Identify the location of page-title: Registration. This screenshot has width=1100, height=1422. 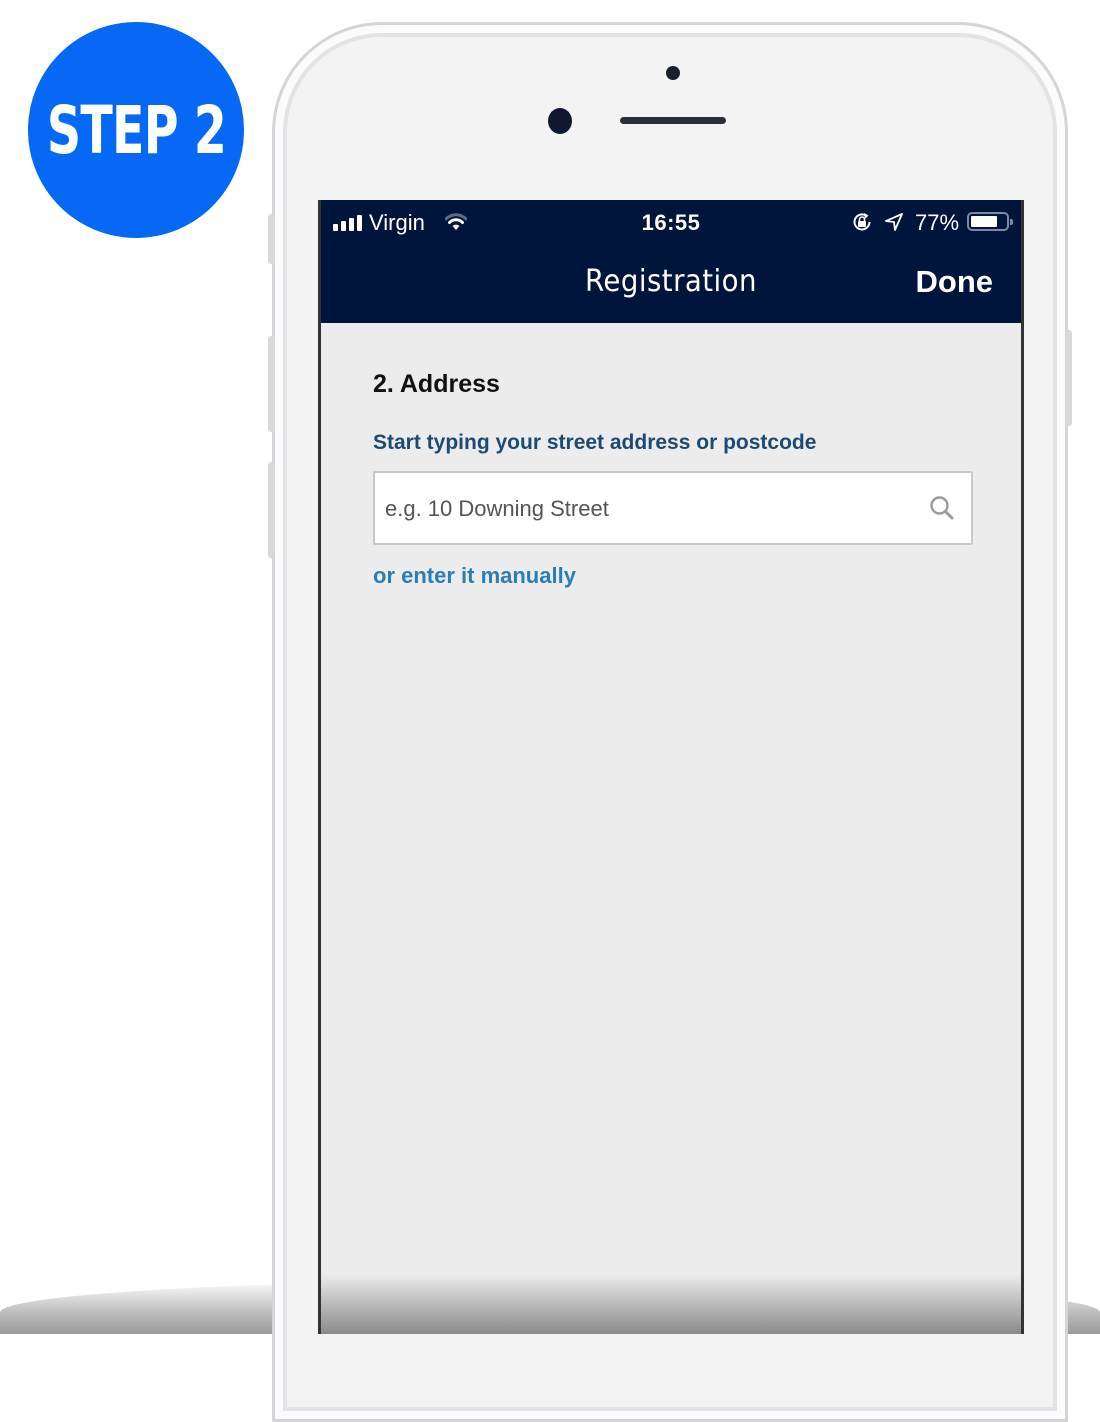
(671, 281).